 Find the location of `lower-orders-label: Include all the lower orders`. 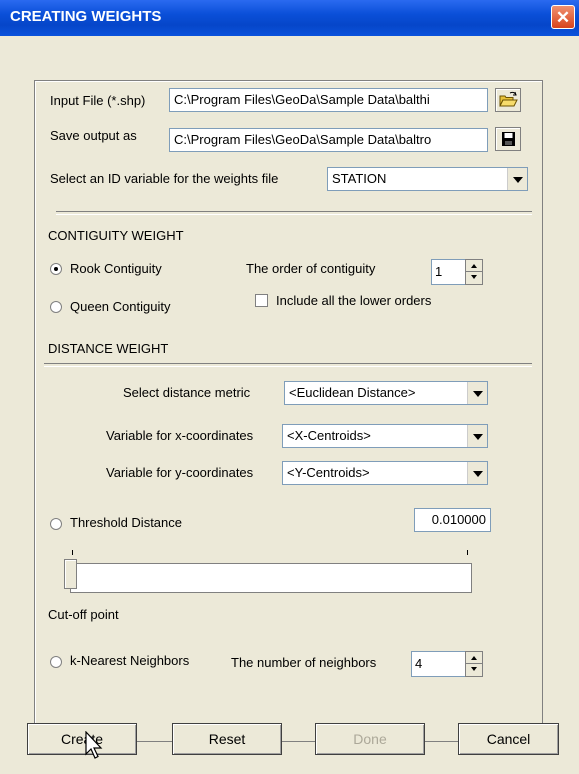

lower-orders-label: Include all the lower orders is located at coordinates (354, 300).